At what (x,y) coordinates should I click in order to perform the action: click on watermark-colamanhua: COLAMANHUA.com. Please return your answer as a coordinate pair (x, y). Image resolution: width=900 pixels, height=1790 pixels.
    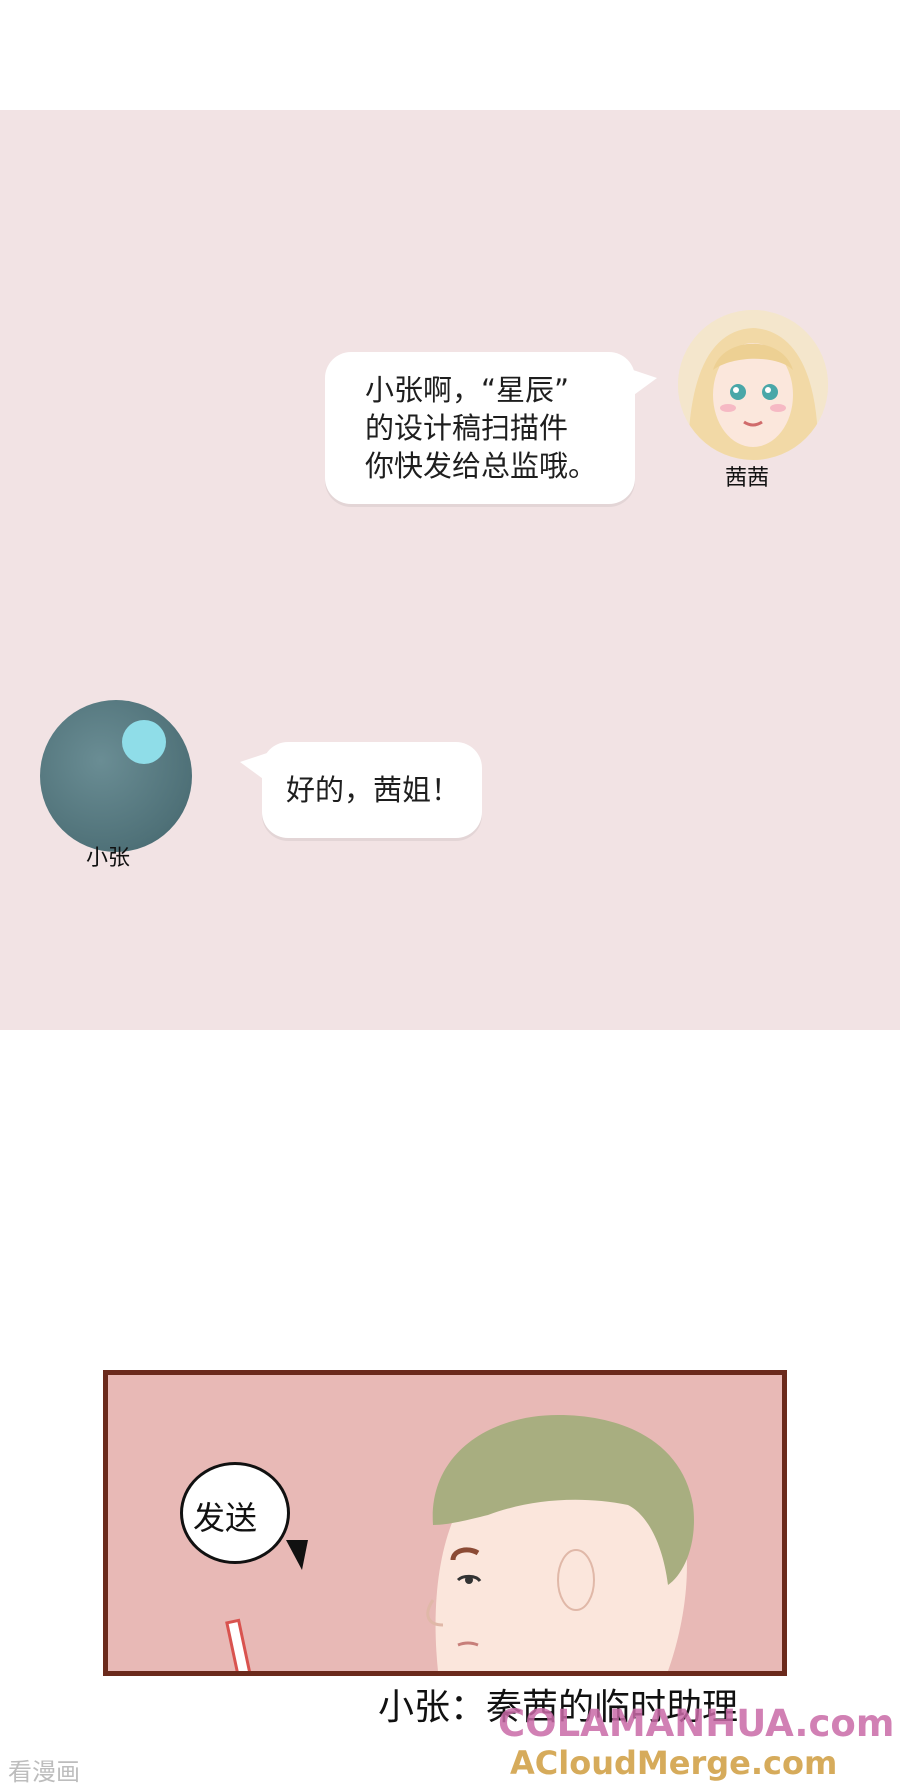
    Looking at the image, I should click on (696, 1723).